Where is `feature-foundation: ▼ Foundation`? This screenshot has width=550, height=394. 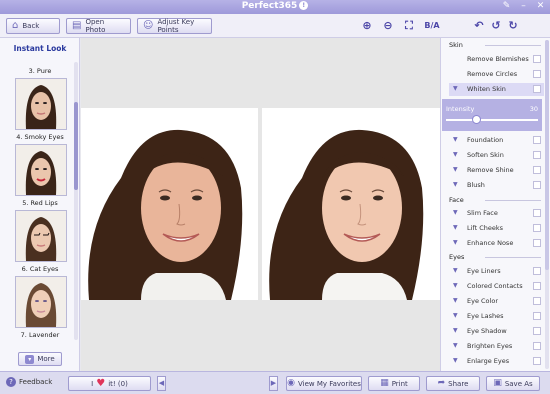
feature-foundation: ▼ Foundation is located at coordinates (496, 140).